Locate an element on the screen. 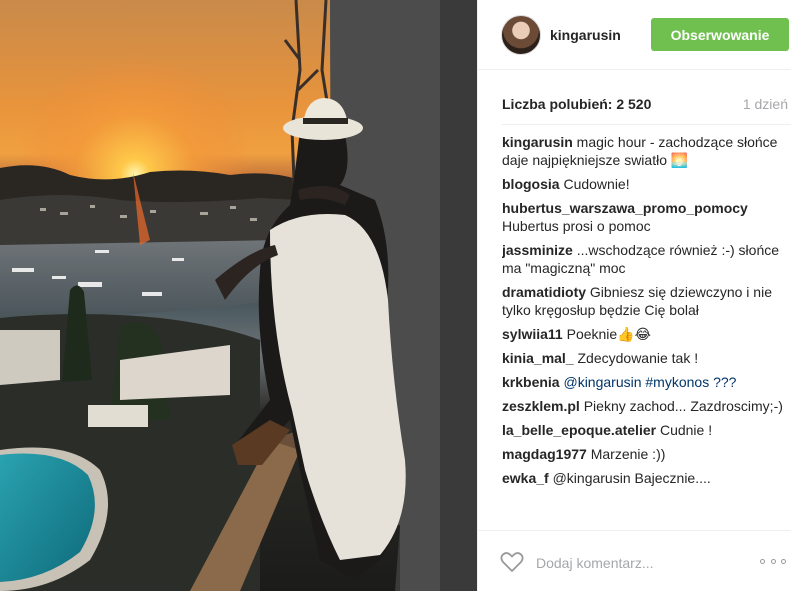 This screenshot has width=791, height=591. comment-text: Marzenie :)) is located at coordinates (626, 454).